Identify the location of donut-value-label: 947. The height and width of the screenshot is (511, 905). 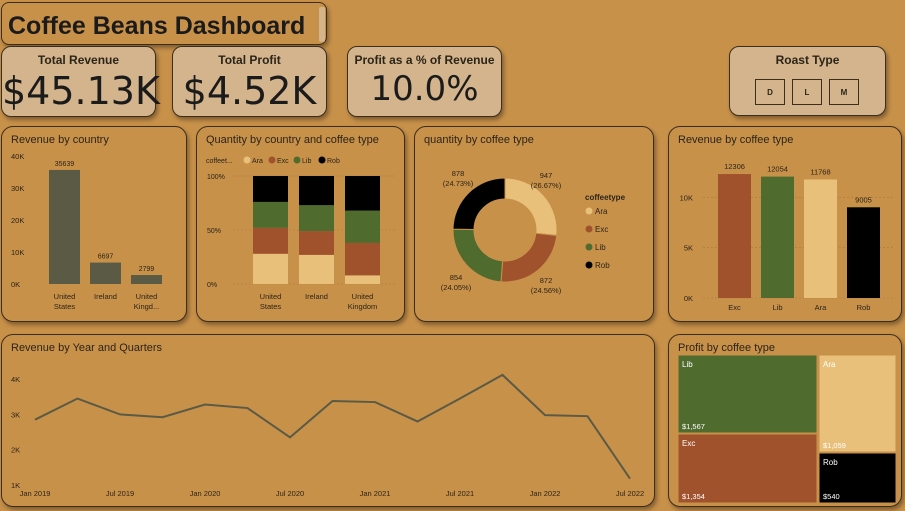
(546, 175).